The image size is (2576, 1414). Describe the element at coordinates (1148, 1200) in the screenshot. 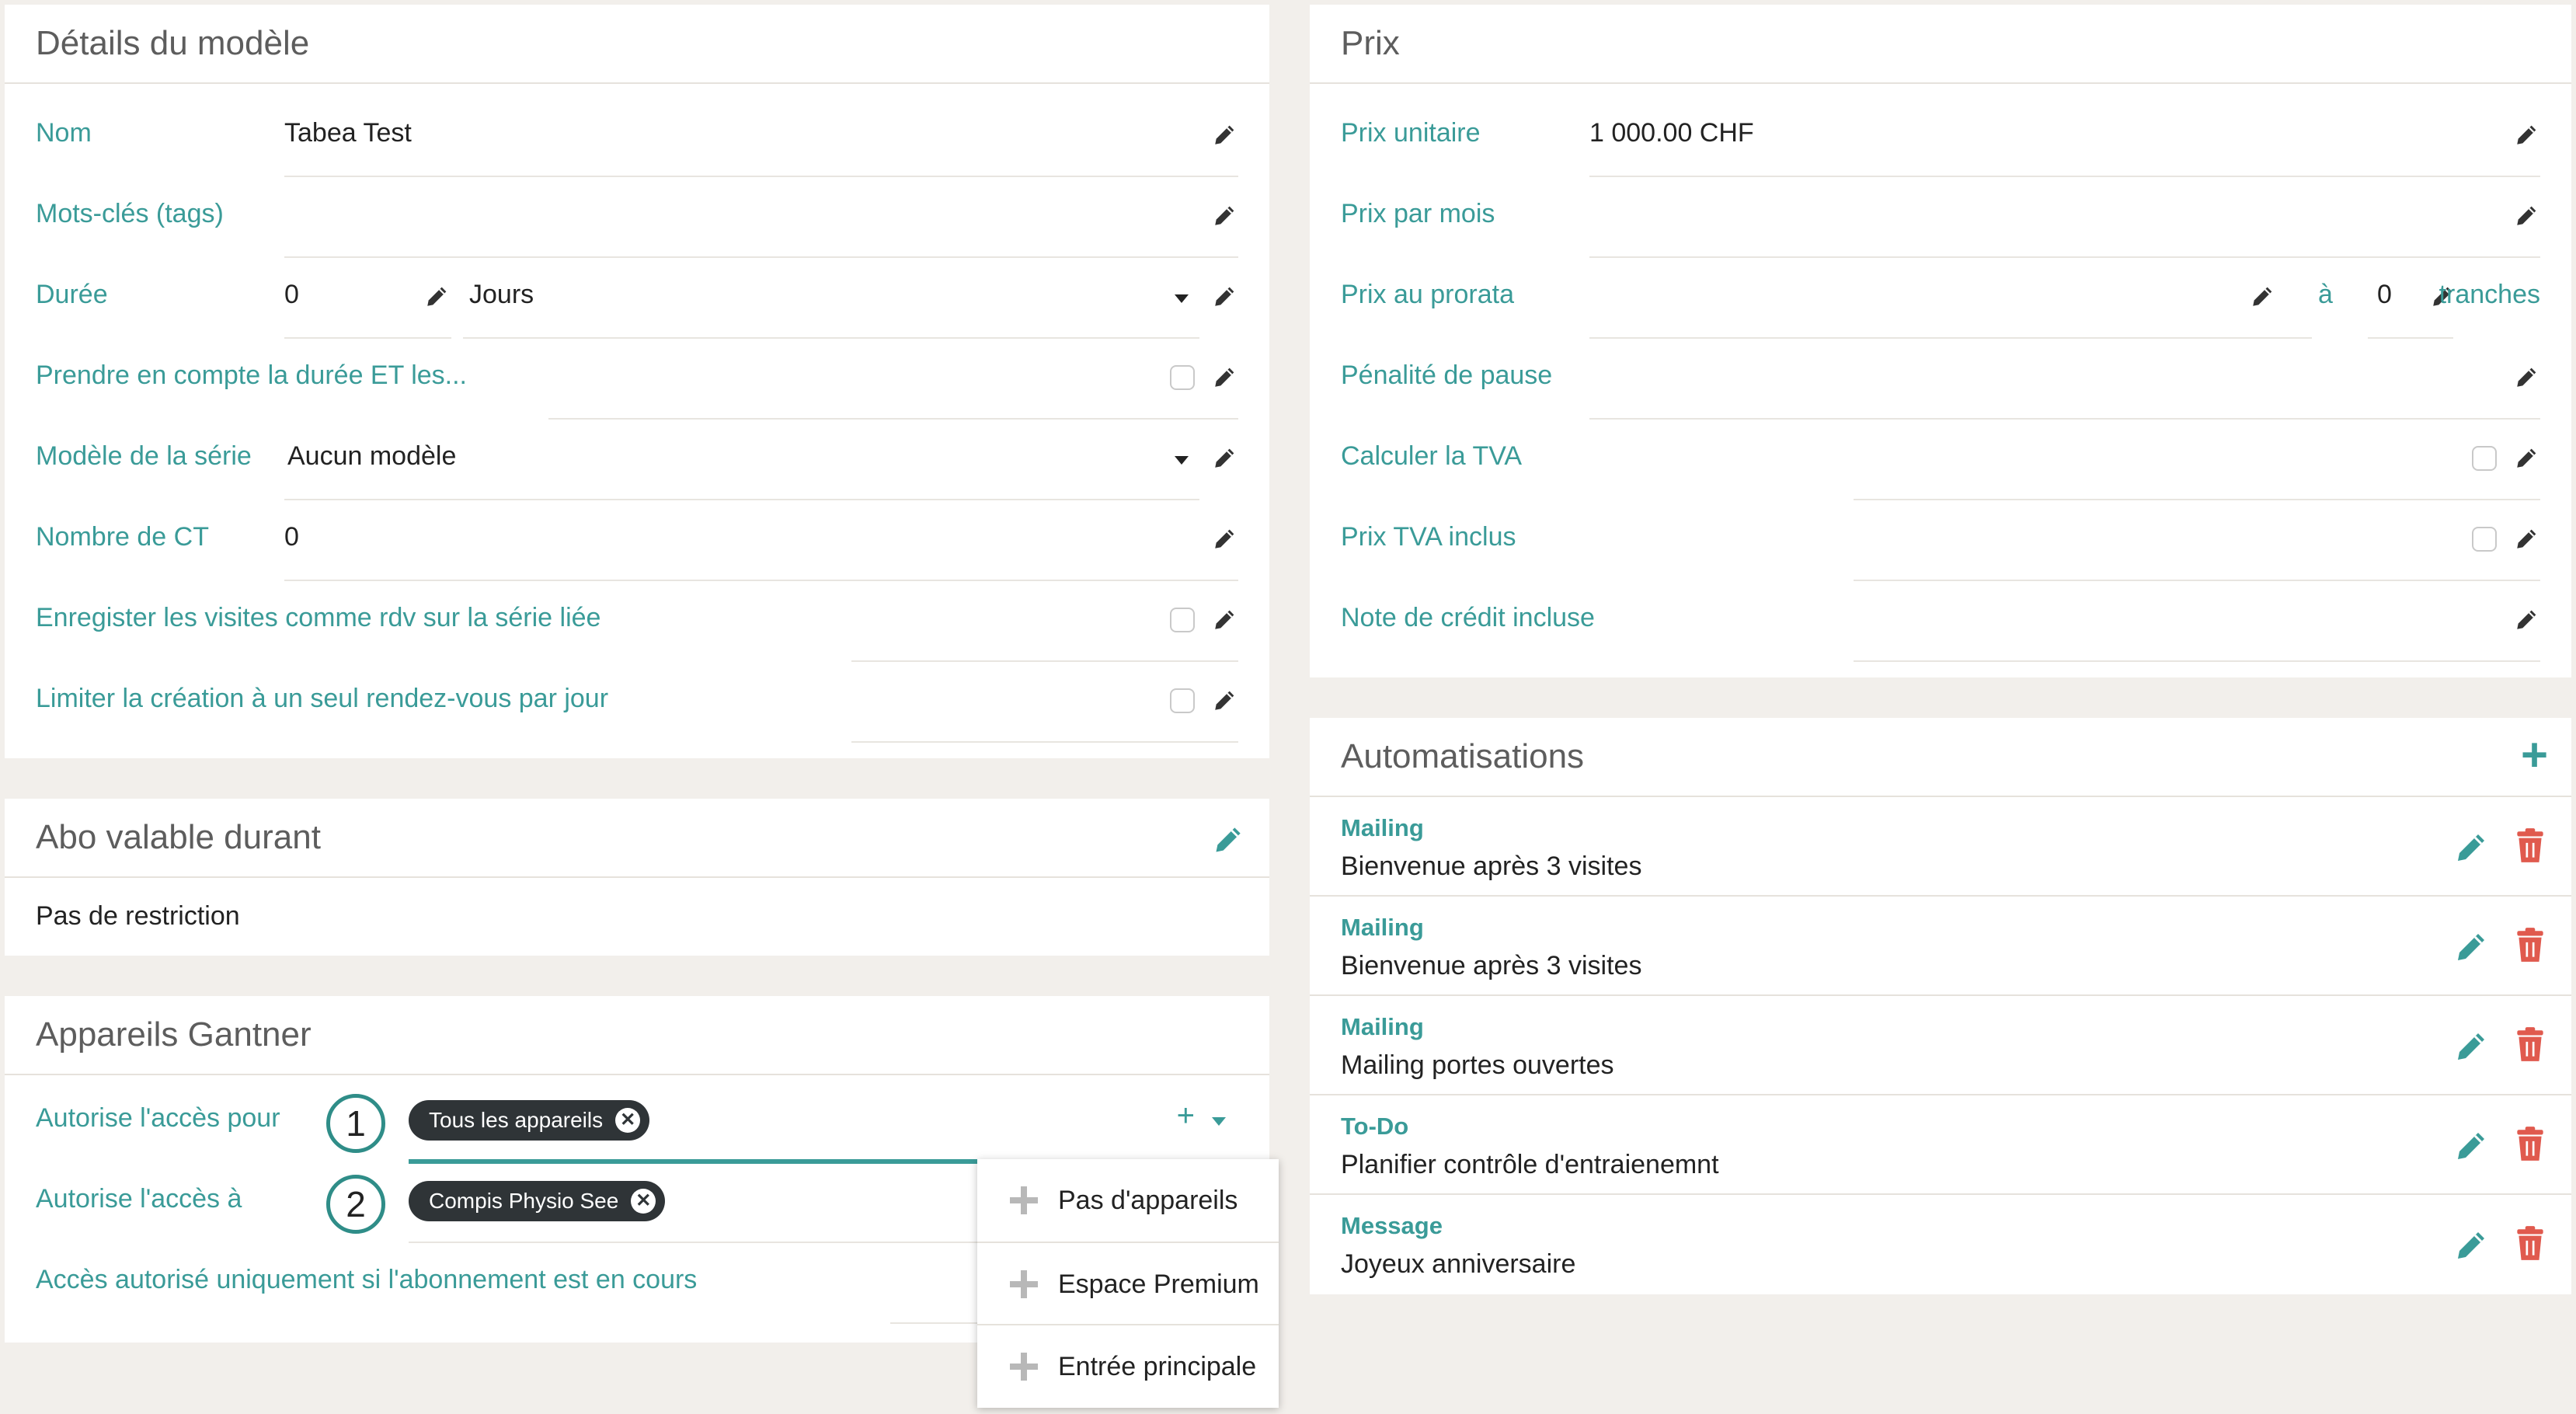

I see `dropdown-item-label: Pas d'appareils` at that location.